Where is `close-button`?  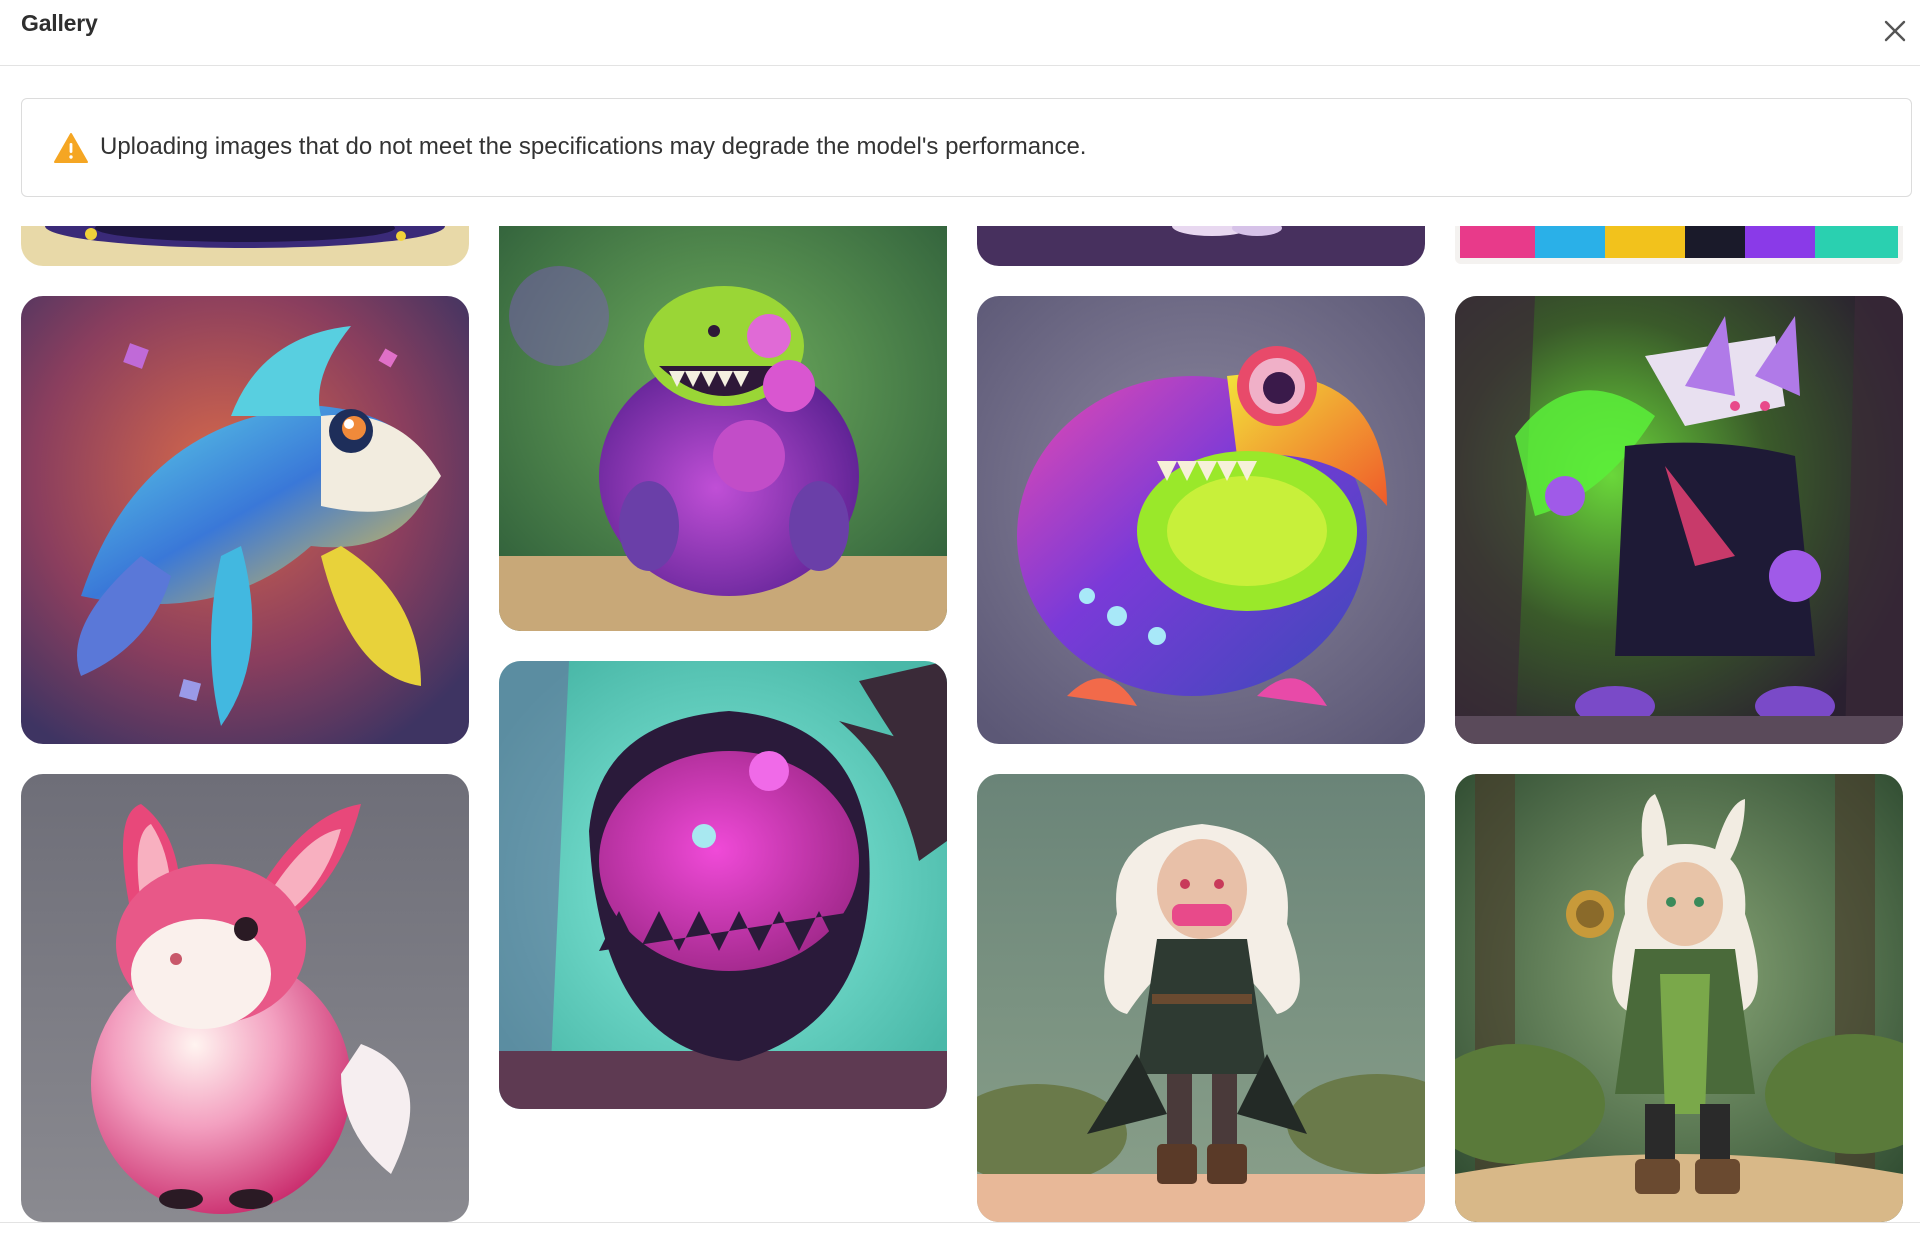 close-button is located at coordinates (1895, 31).